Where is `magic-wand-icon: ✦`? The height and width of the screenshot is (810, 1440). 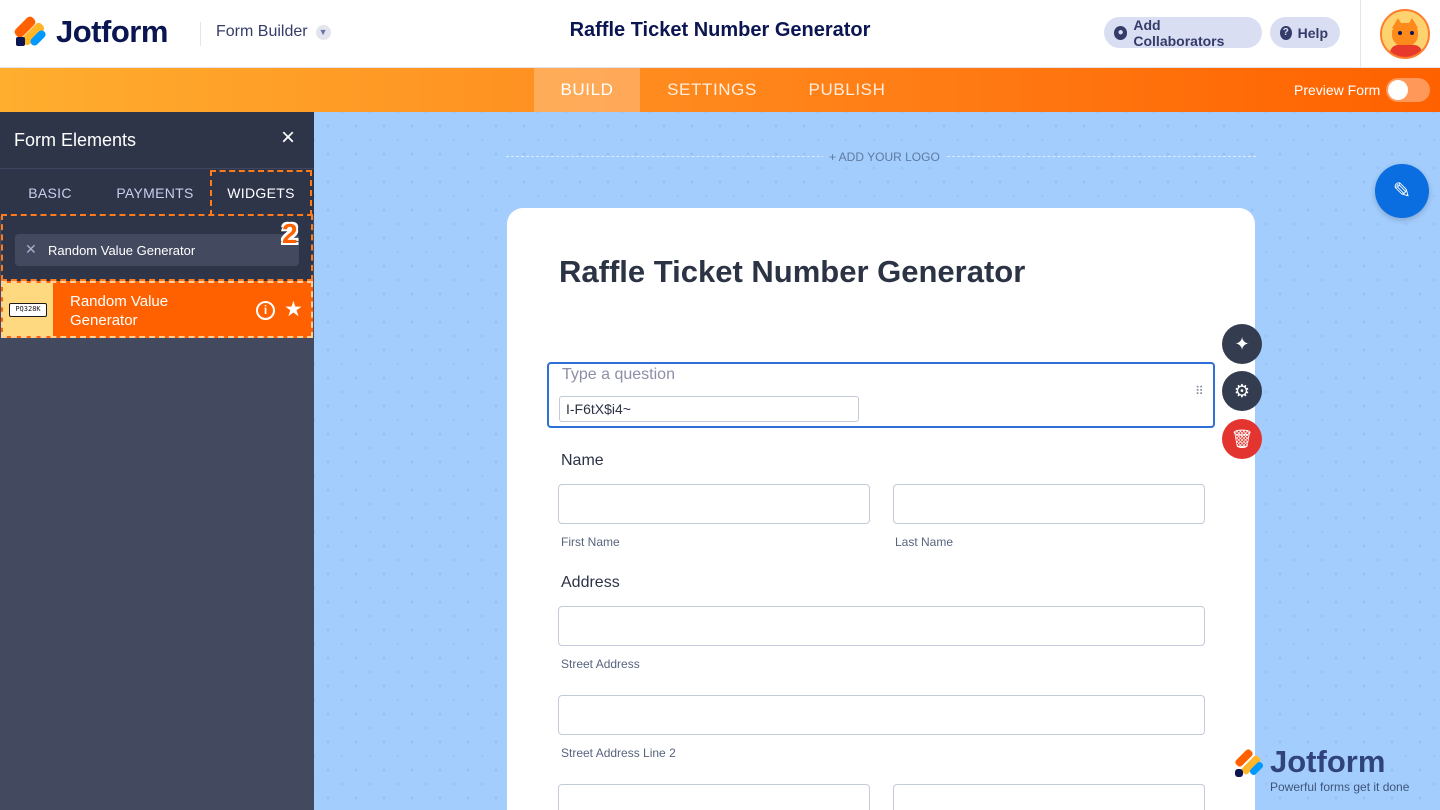 magic-wand-icon: ✦ is located at coordinates (1242, 344).